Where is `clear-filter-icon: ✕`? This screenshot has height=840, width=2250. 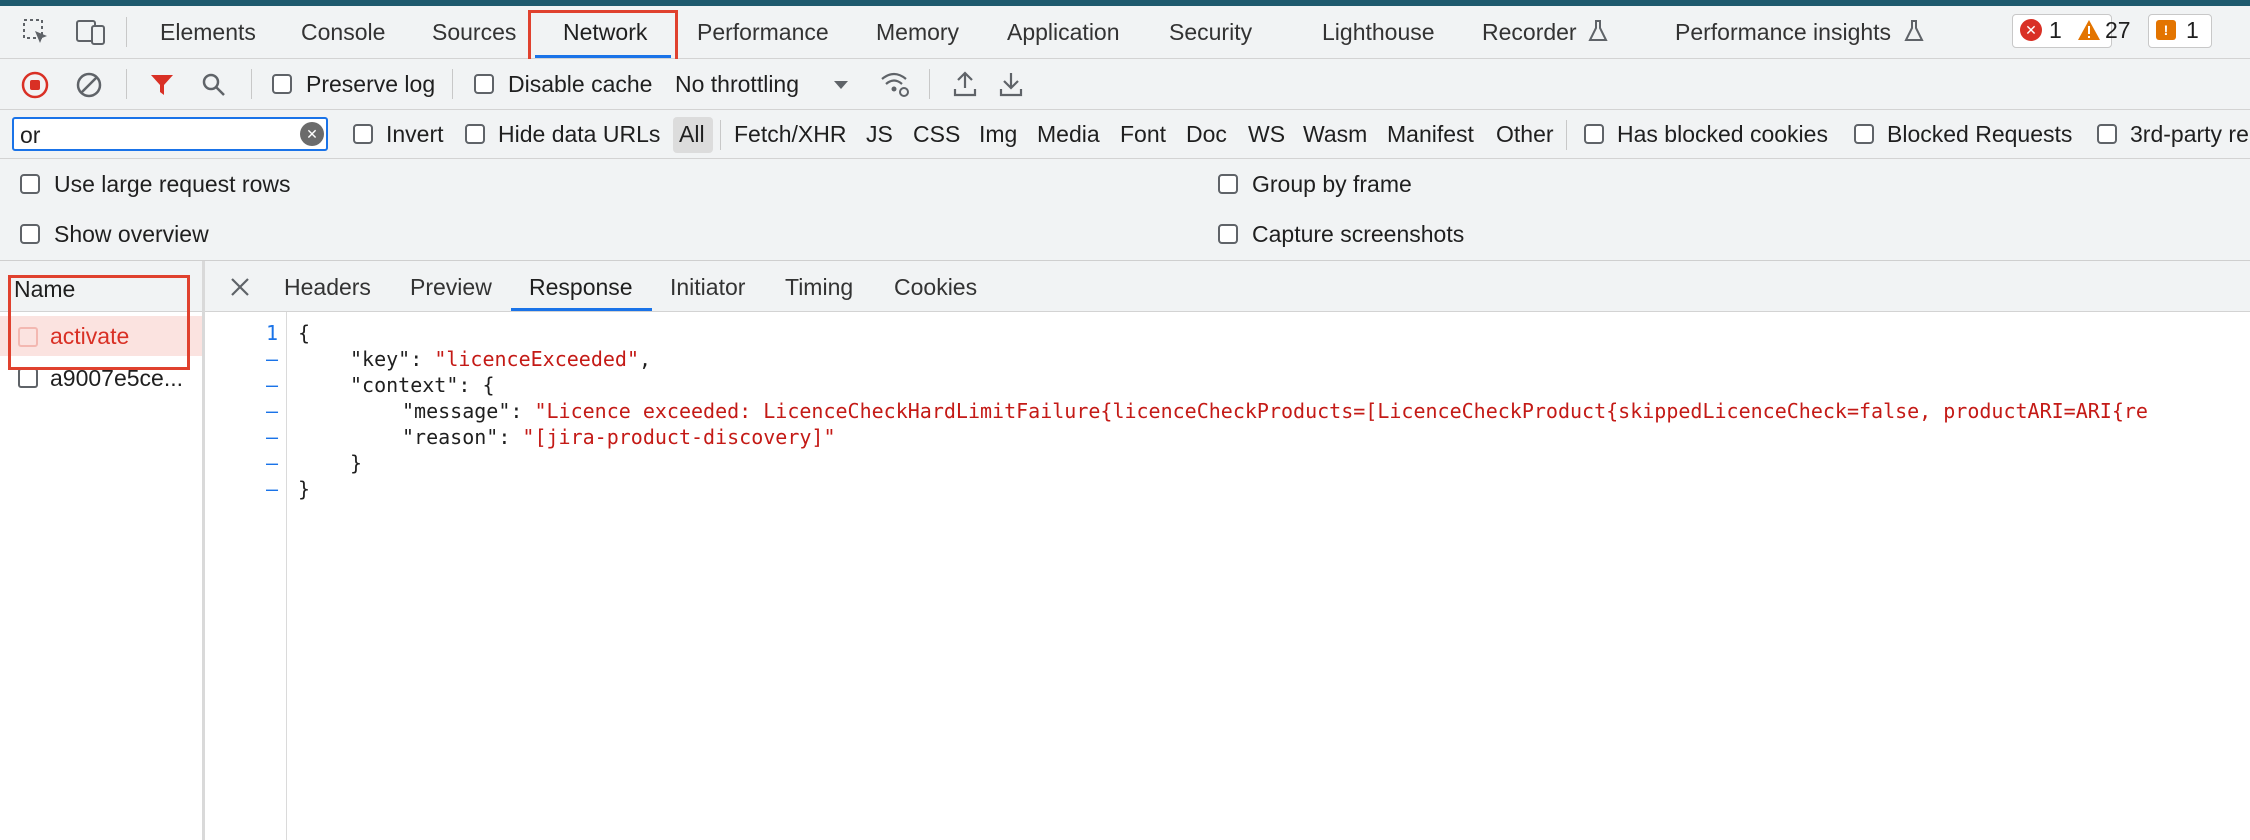
clear-filter-icon: ✕ is located at coordinates (312, 134).